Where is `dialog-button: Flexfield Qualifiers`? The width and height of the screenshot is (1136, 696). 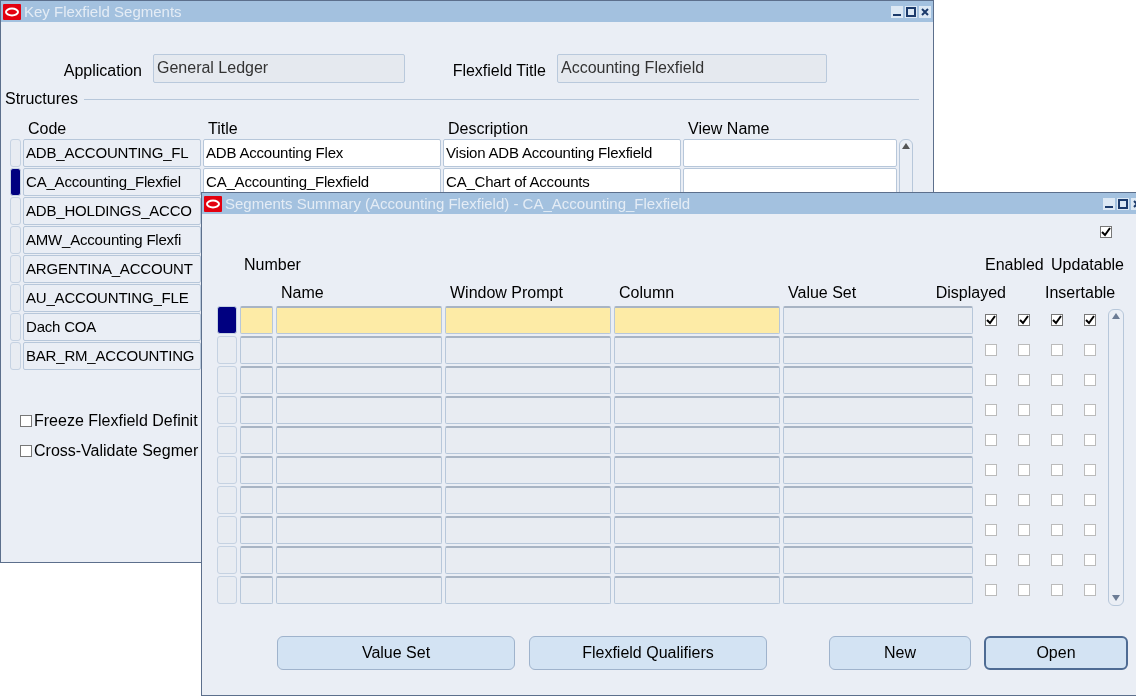
dialog-button: Flexfield Qualifiers is located at coordinates (648, 653).